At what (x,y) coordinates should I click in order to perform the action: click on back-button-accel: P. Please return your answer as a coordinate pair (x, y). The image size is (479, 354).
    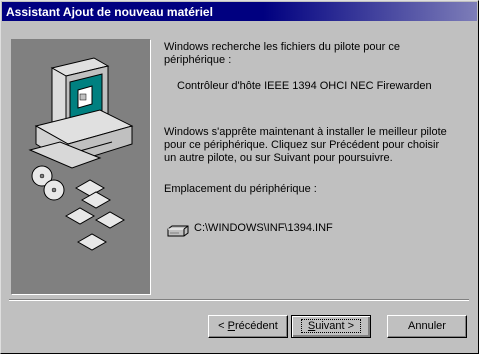
    Looking at the image, I should click on (231, 326).